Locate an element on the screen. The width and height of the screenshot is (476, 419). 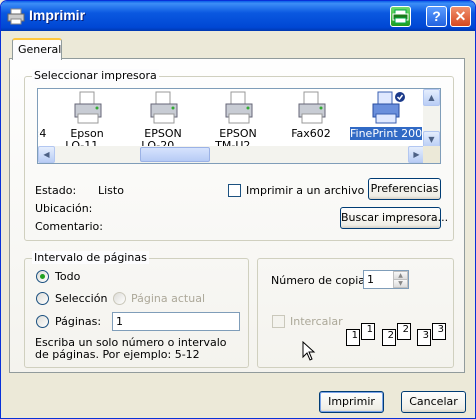
print-button: Imprimir is located at coordinates (351, 402).